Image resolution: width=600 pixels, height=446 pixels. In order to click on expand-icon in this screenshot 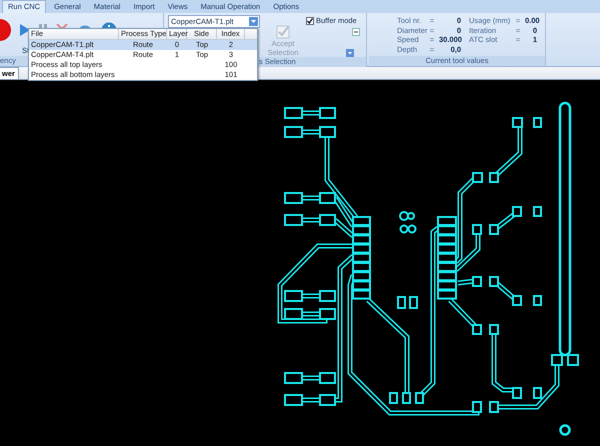, I will do `click(350, 53)`.